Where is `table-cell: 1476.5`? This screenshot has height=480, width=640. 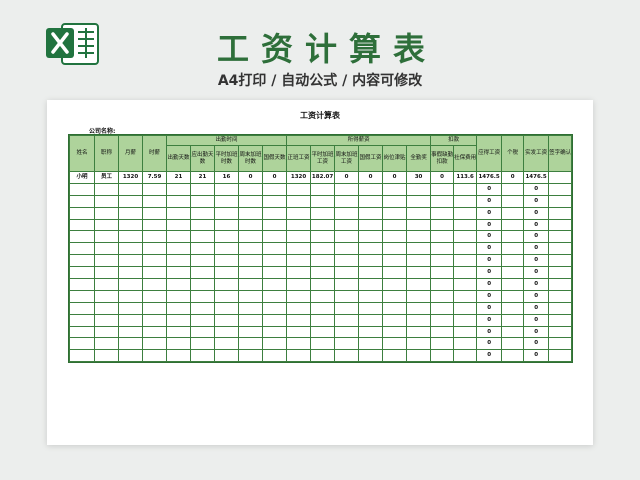
table-cell: 1476.5 is located at coordinates (489, 177).